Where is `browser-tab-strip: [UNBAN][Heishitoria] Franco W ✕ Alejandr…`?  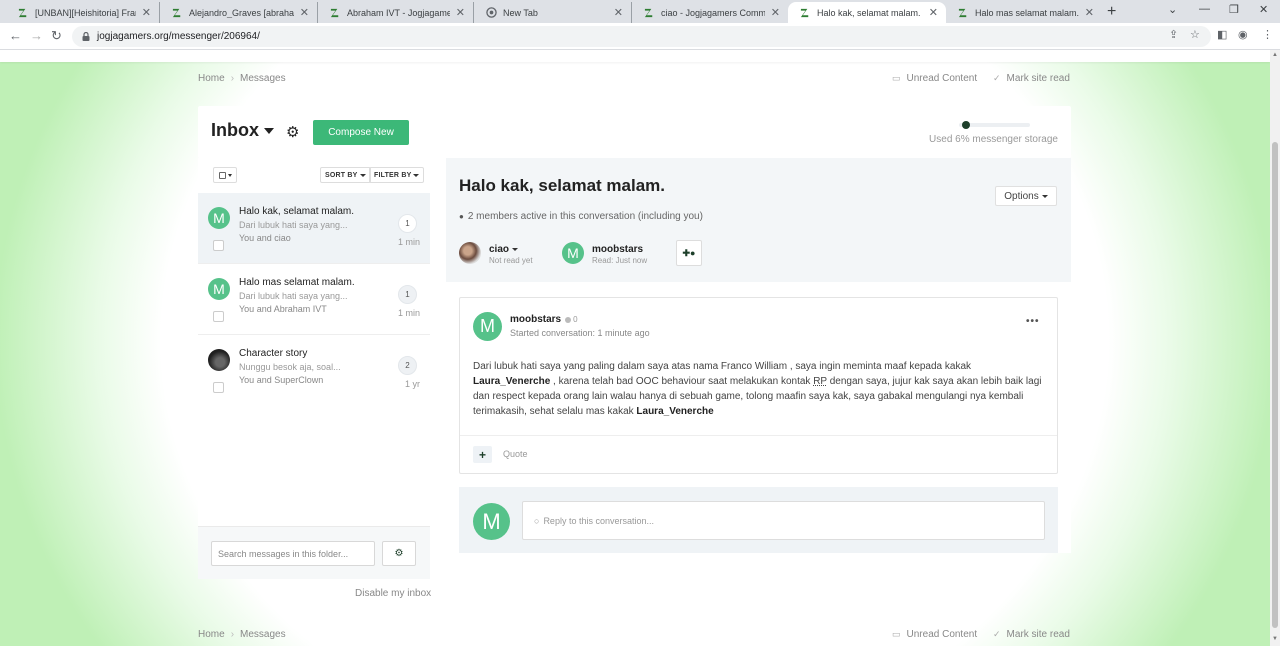
browser-tab-strip: [UNBAN][Heishitoria] Franco W ✕ Alejandr… is located at coordinates (640, 11).